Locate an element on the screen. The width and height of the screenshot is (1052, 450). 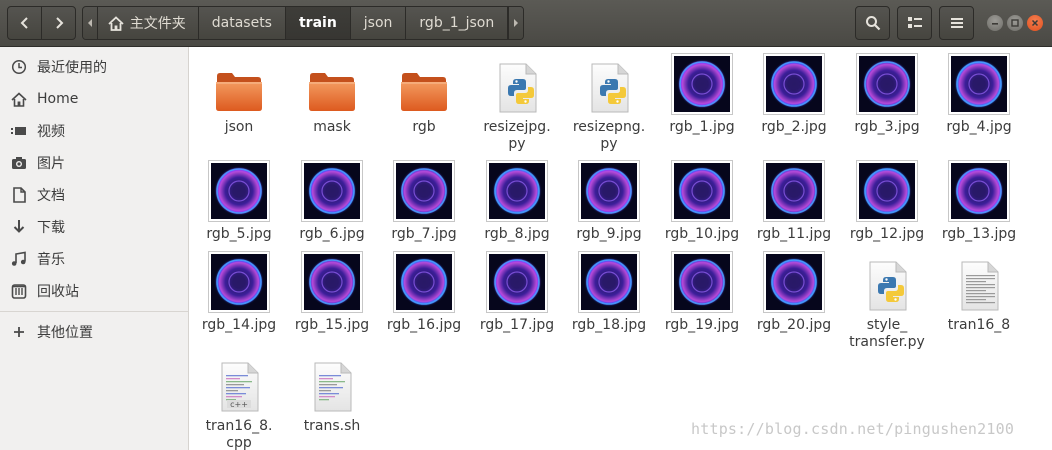
path-scroll-left-button is located at coordinates (90, 23).